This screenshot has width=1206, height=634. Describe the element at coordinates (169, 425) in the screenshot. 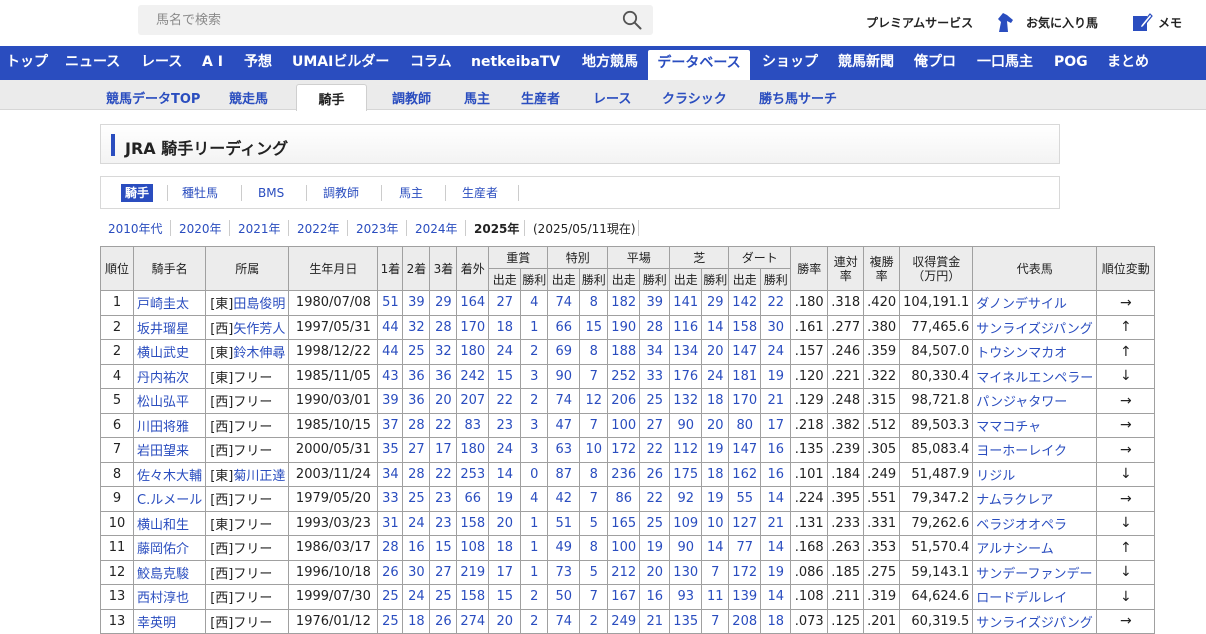

I see `jockey-name-link: 川田将雅` at that location.